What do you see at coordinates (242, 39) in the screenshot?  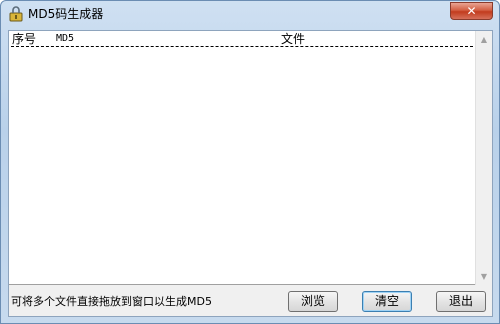 I see `list-header: 序号 MD5 文件` at bounding box center [242, 39].